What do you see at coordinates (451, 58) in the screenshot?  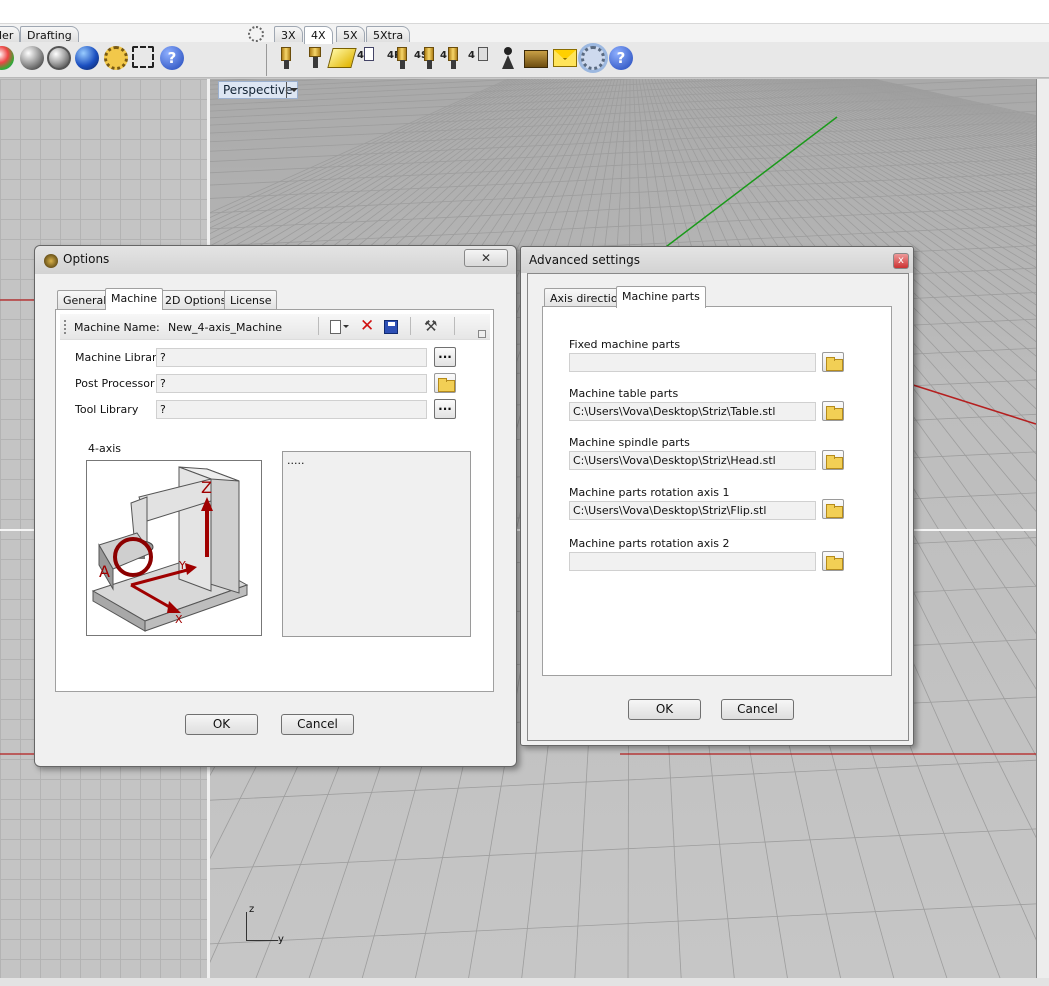 I see `4axis-finish-icon: 4` at bounding box center [451, 58].